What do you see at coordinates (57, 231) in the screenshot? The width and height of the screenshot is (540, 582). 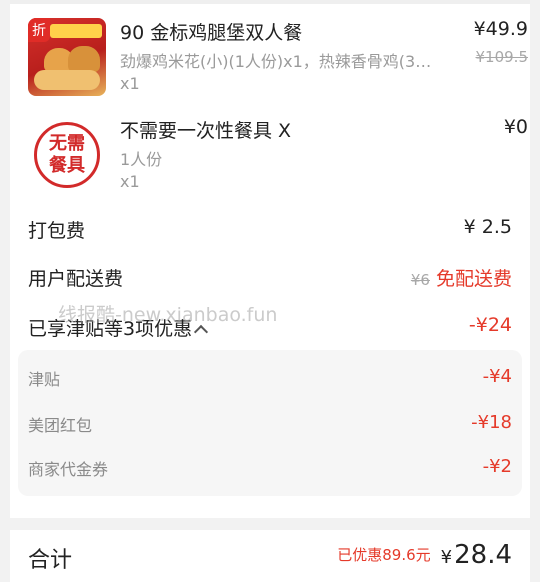 I see `packing-fee-label: 打包费` at bounding box center [57, 231].